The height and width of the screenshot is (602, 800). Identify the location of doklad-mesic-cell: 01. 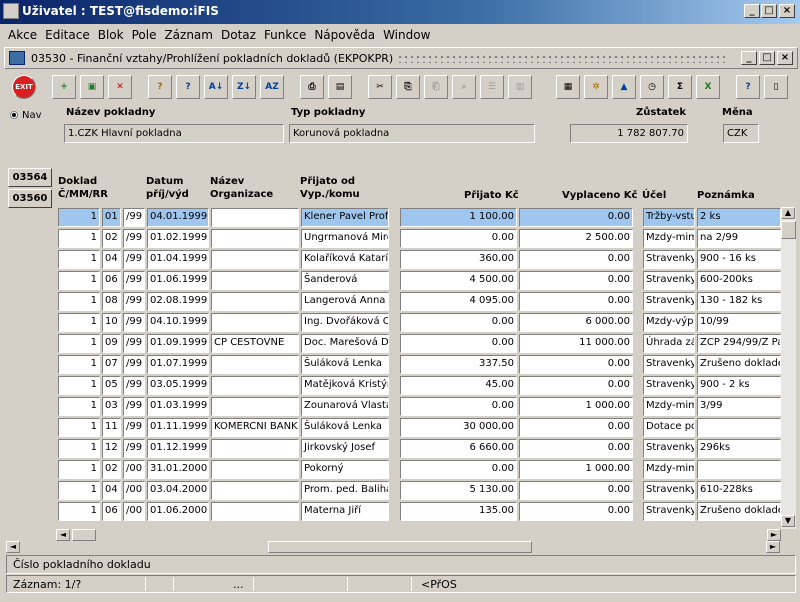
(111, 217).